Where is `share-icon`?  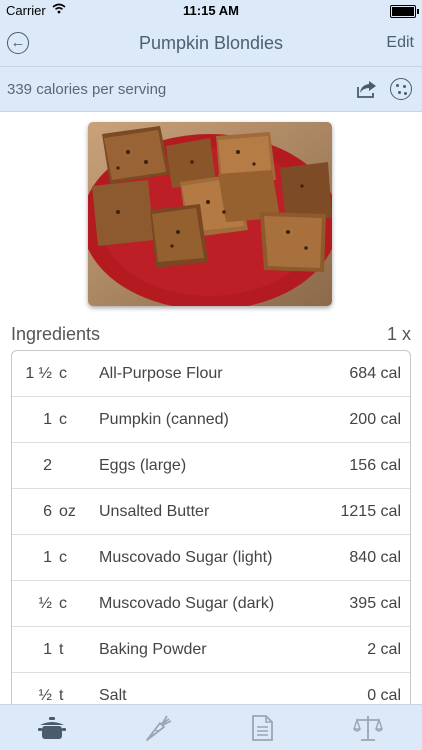
share-icon is located at coordinates (367, 89).